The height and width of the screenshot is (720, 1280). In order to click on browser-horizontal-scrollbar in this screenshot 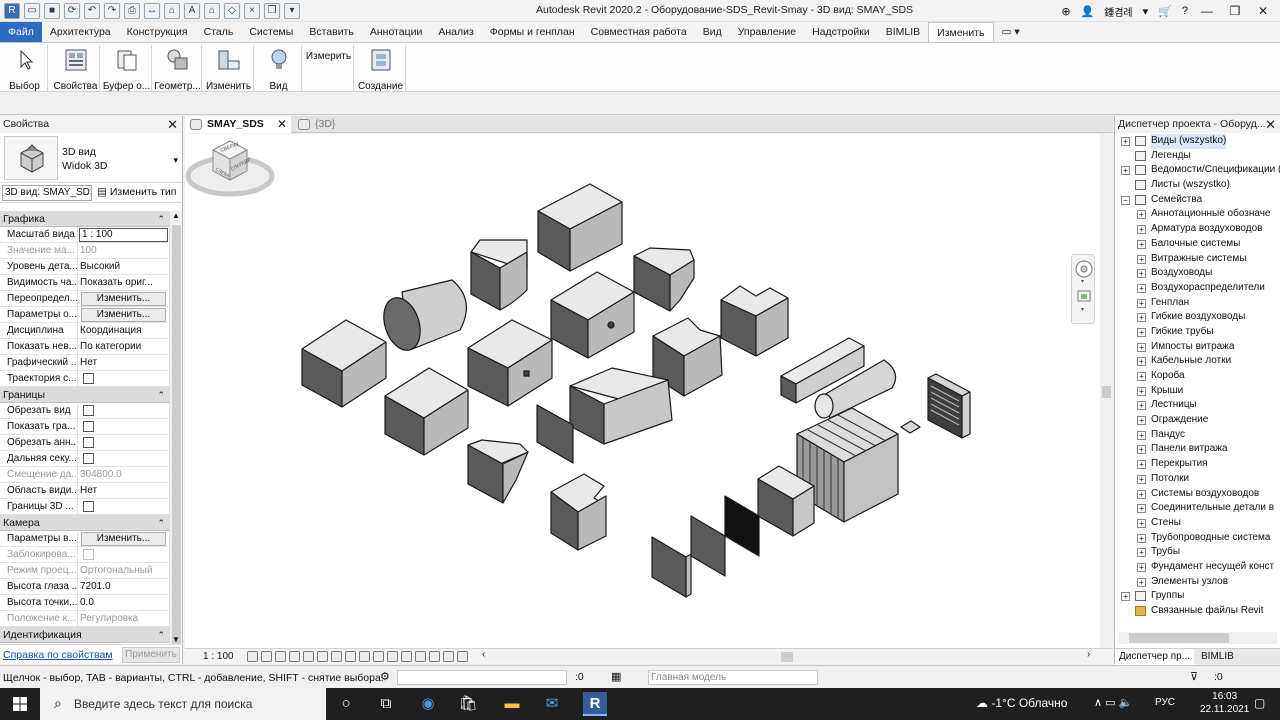, I will do `click(1198, 638)`.